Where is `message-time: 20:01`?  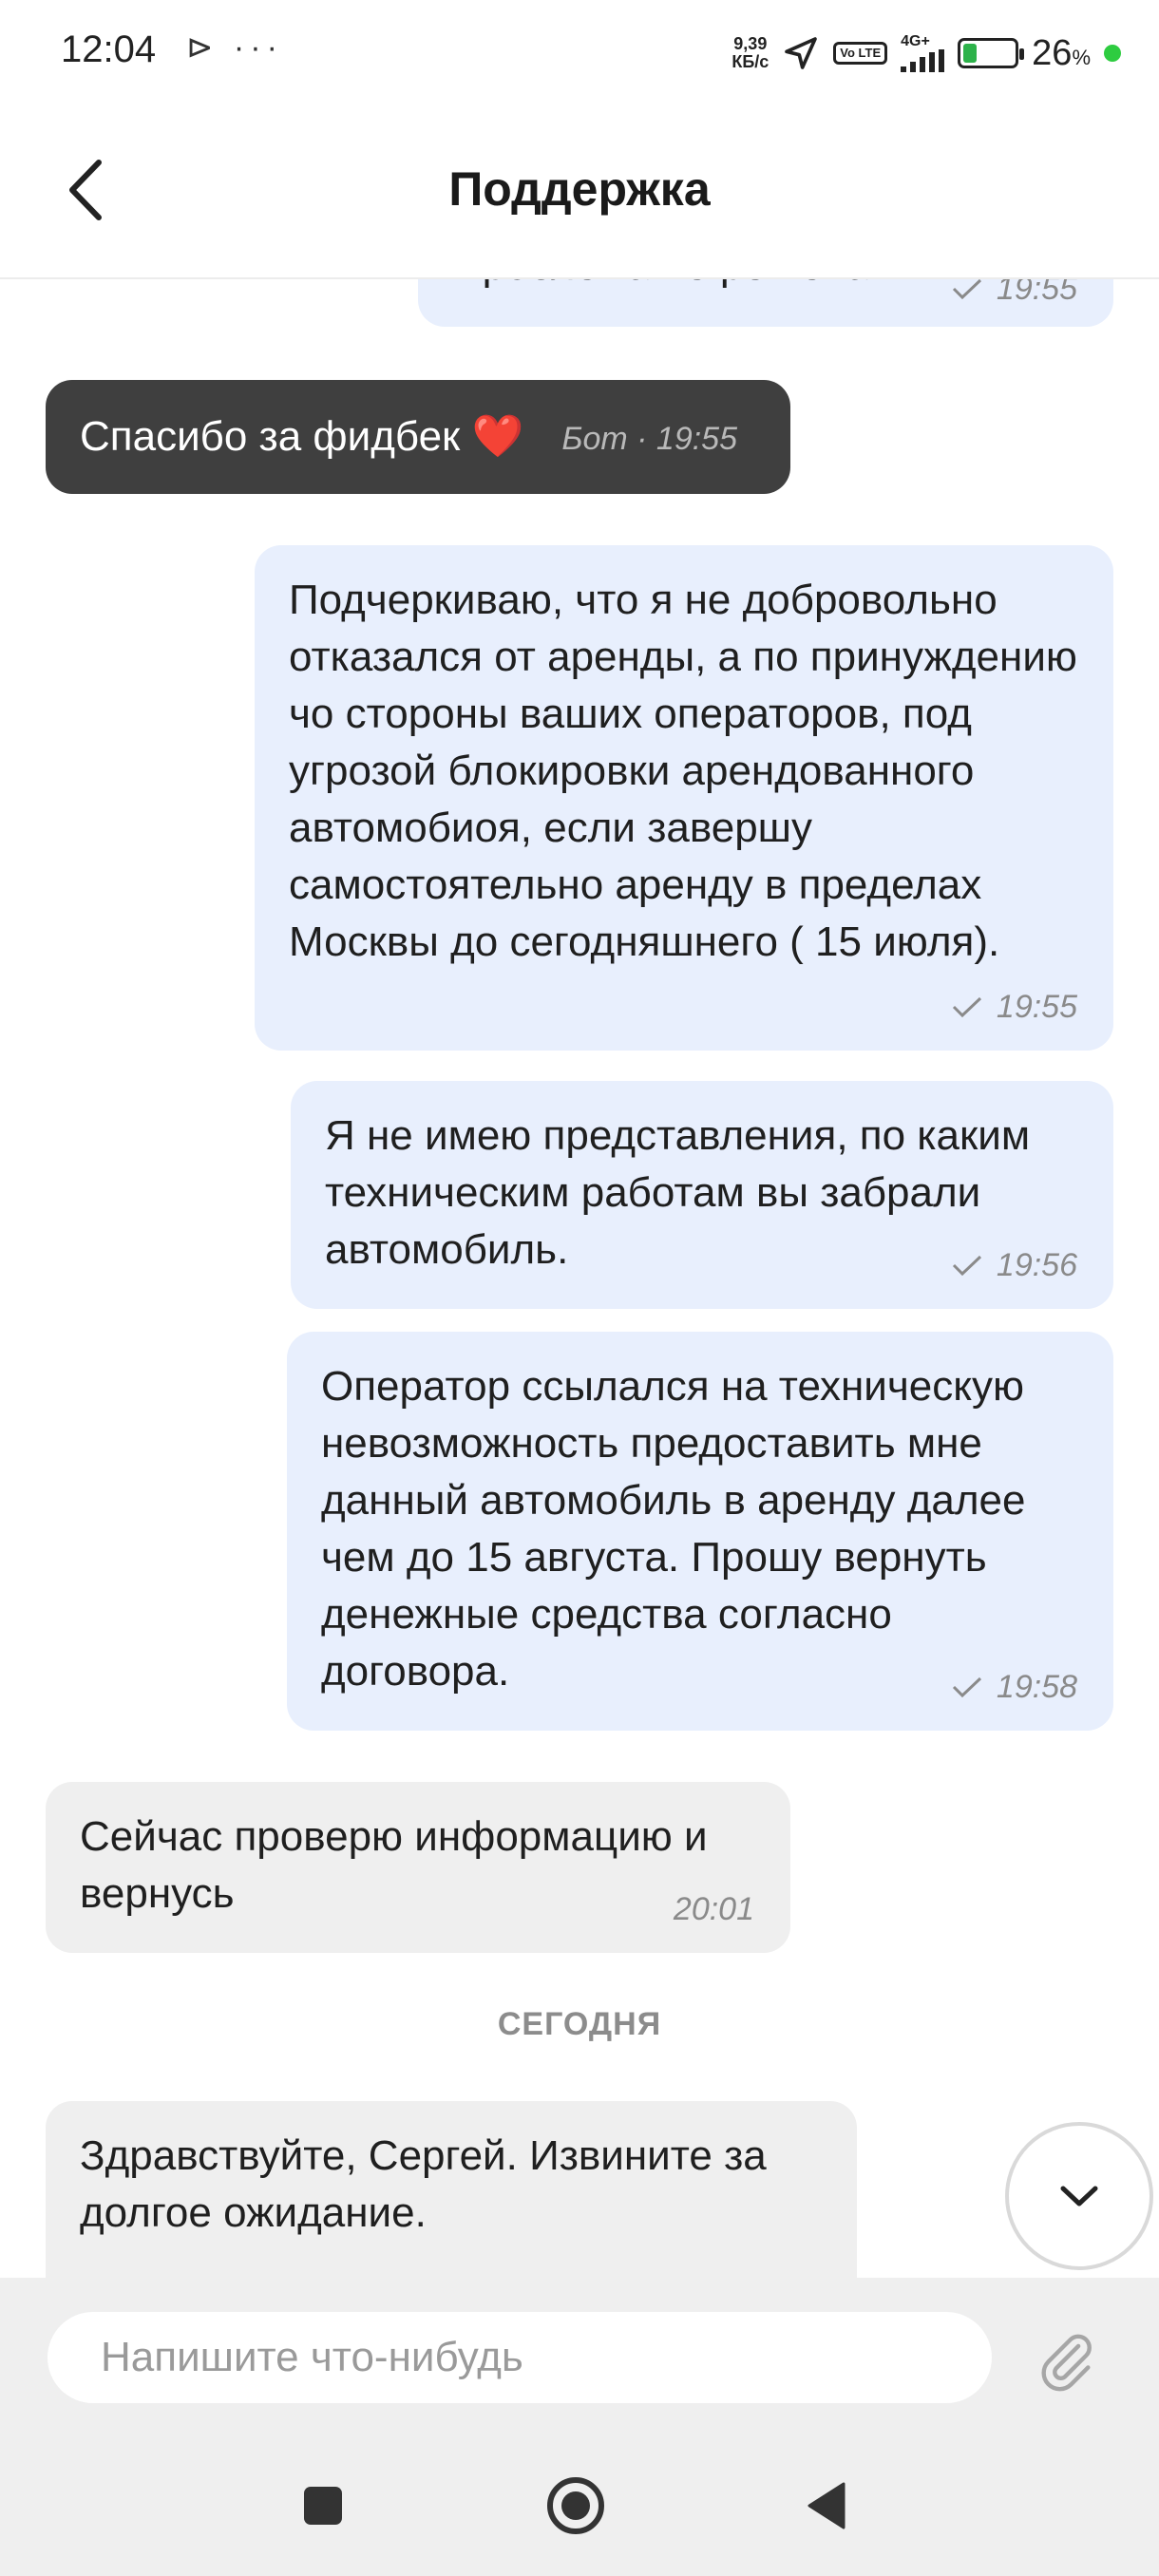 message-time: 20:01 is located at coordinates (713, 1909).